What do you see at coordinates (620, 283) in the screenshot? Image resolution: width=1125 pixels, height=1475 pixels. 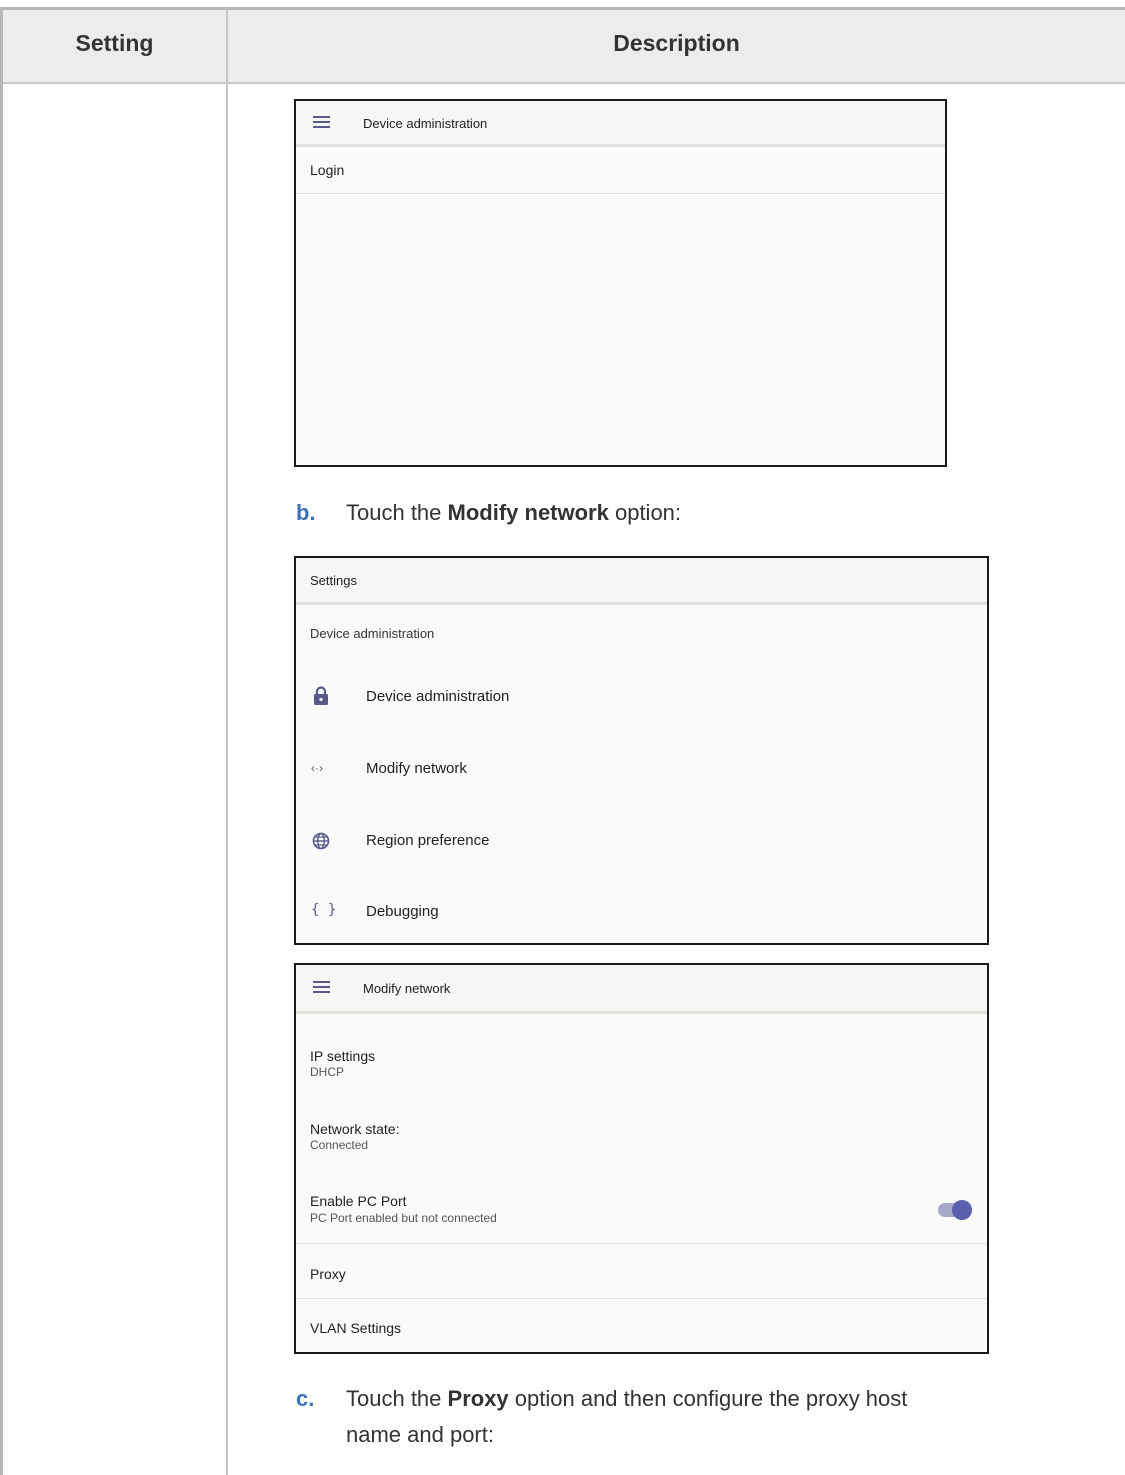 I see `screenshot-device-administration-login: Device administration Login` at bounding box center [620, 283].